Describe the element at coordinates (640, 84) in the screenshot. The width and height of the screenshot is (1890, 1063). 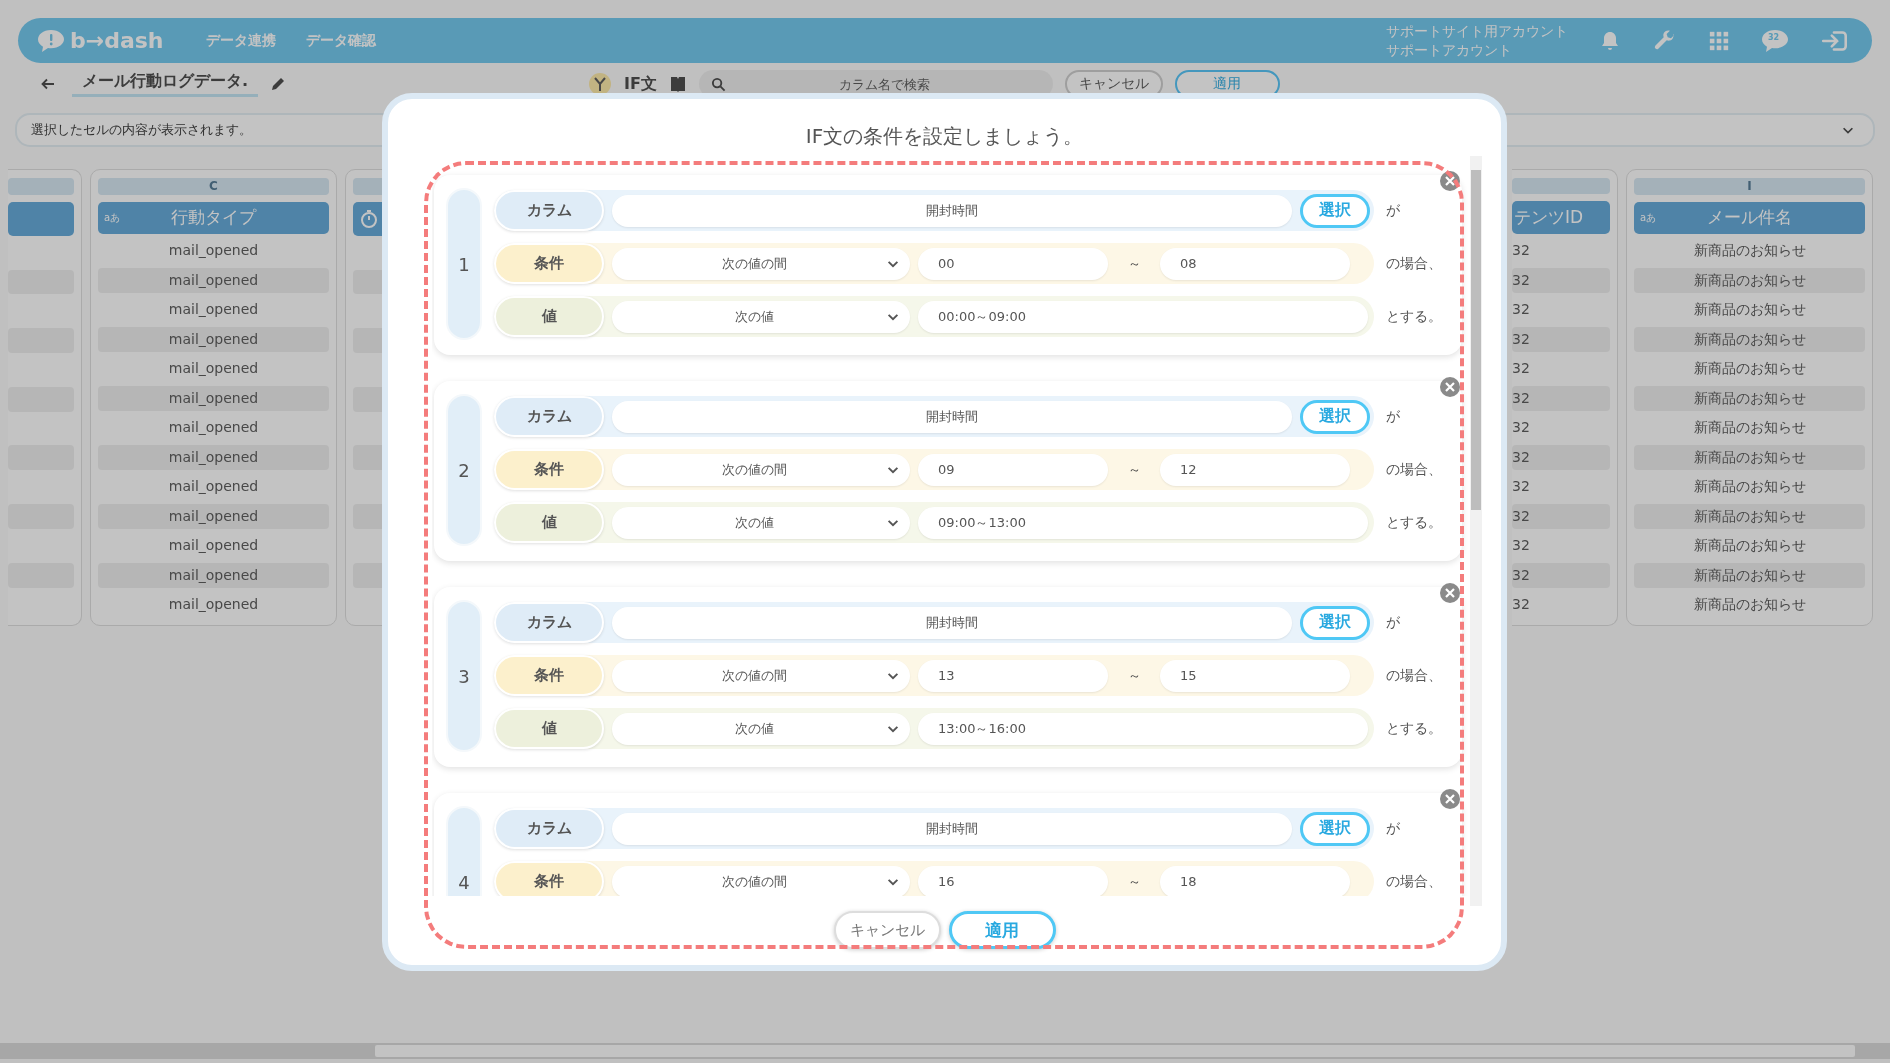
I see `mode-label: IF文` at that location.